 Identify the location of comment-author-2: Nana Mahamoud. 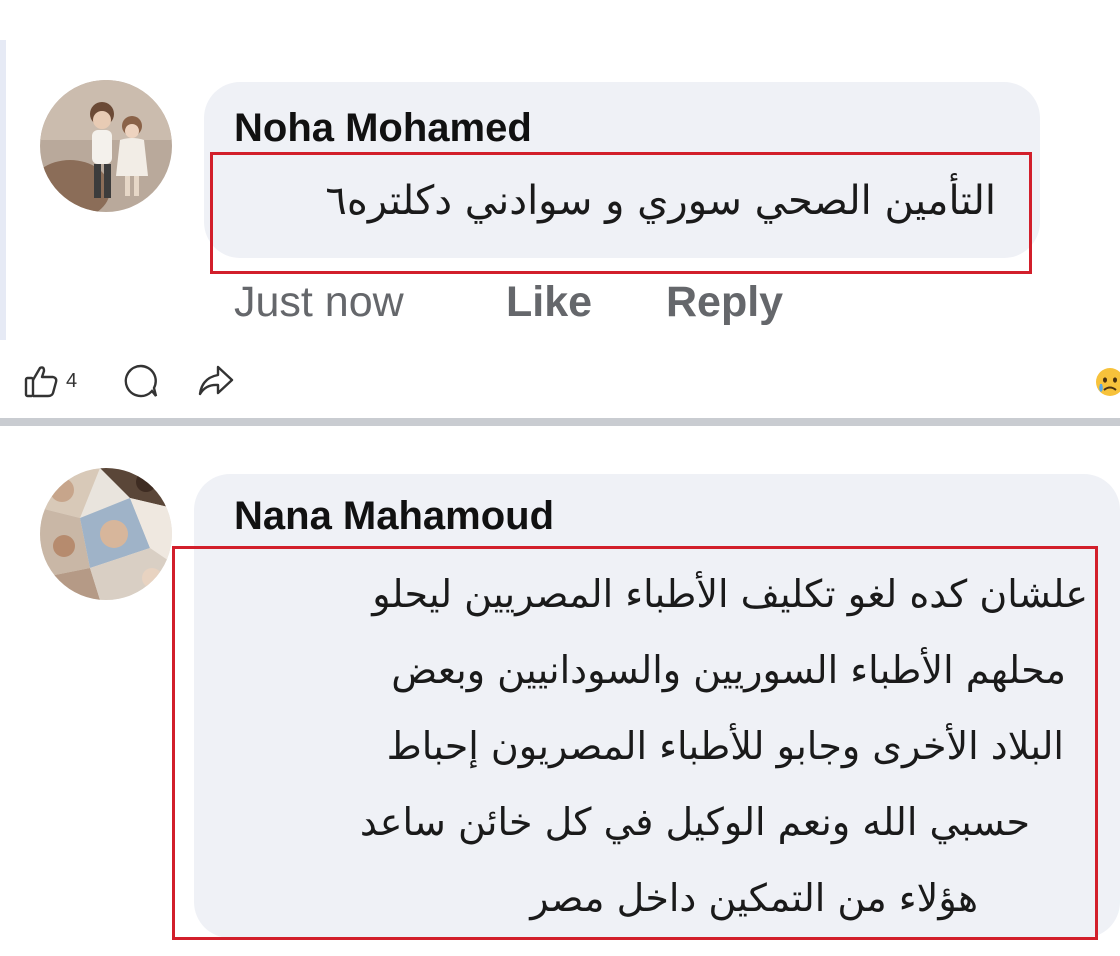
(394, 516).